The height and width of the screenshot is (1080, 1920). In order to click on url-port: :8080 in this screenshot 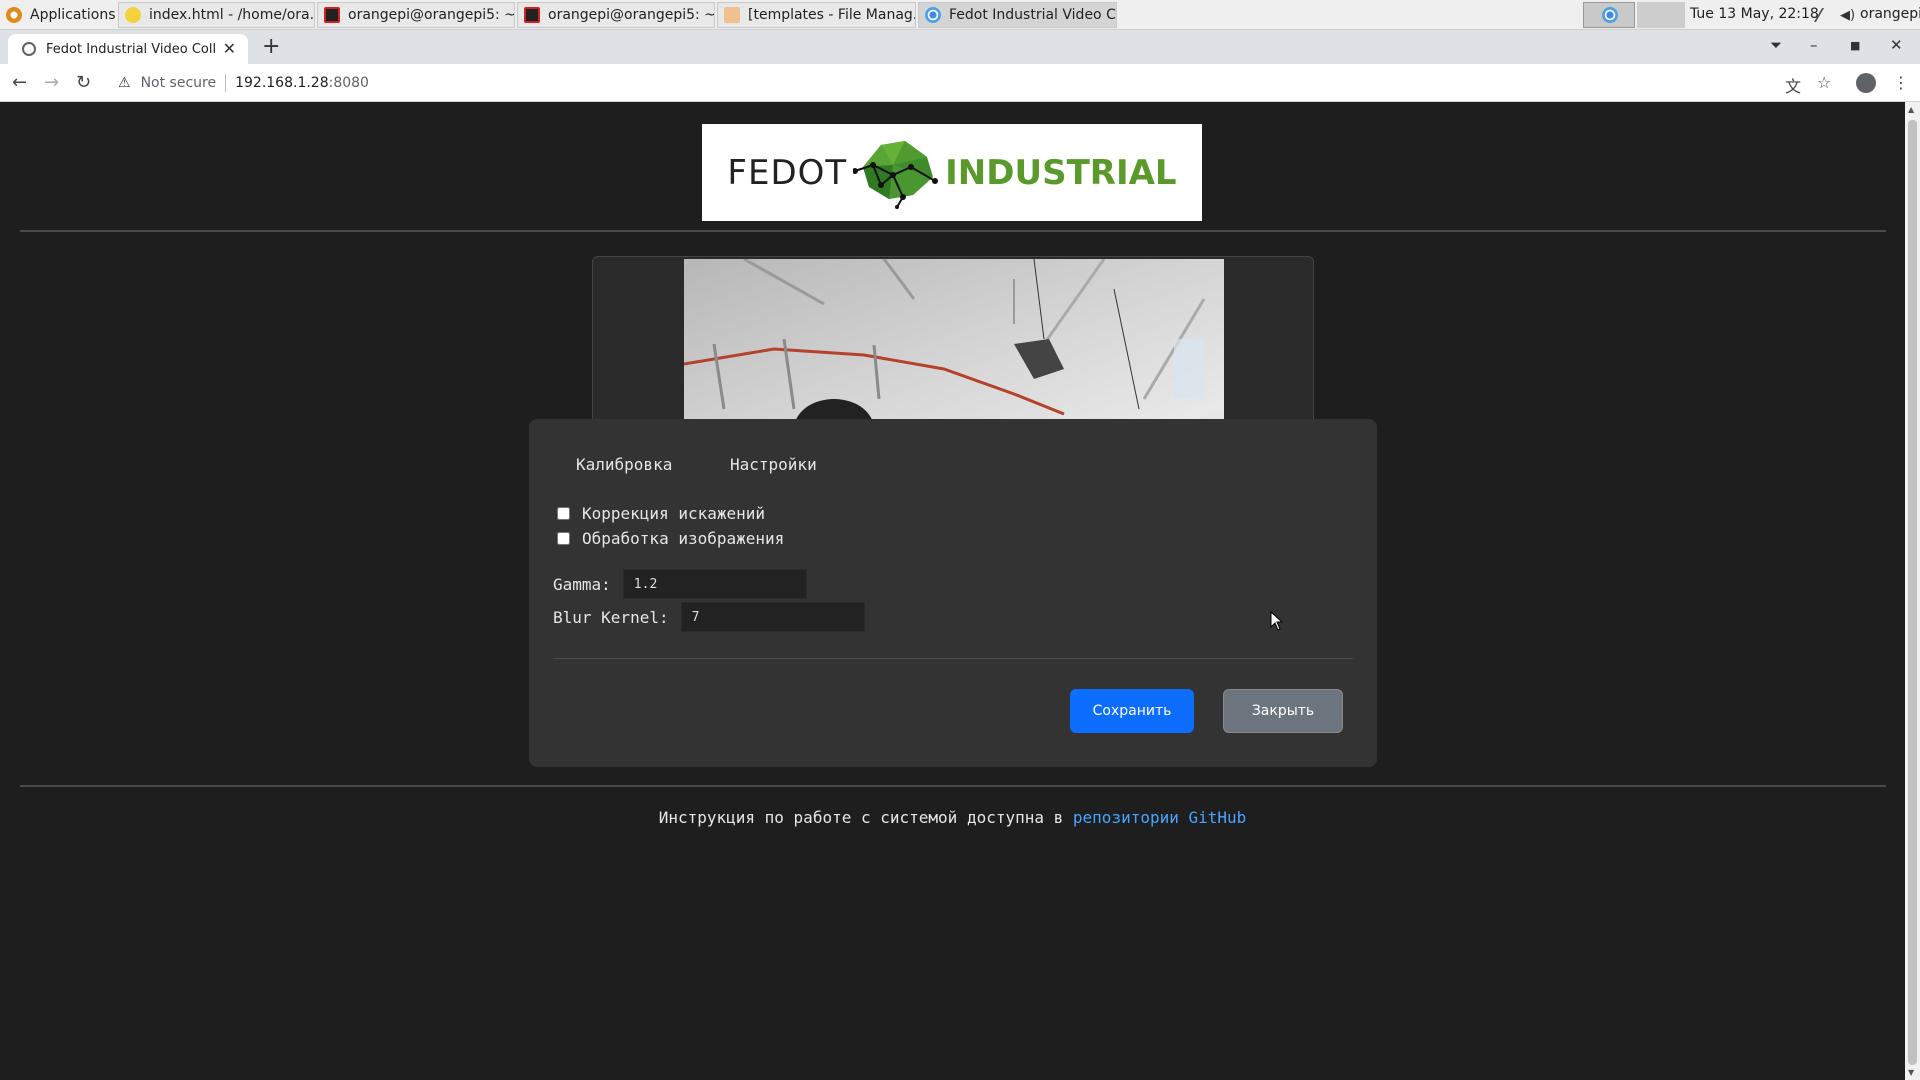, I will do `click(349, 83)`.